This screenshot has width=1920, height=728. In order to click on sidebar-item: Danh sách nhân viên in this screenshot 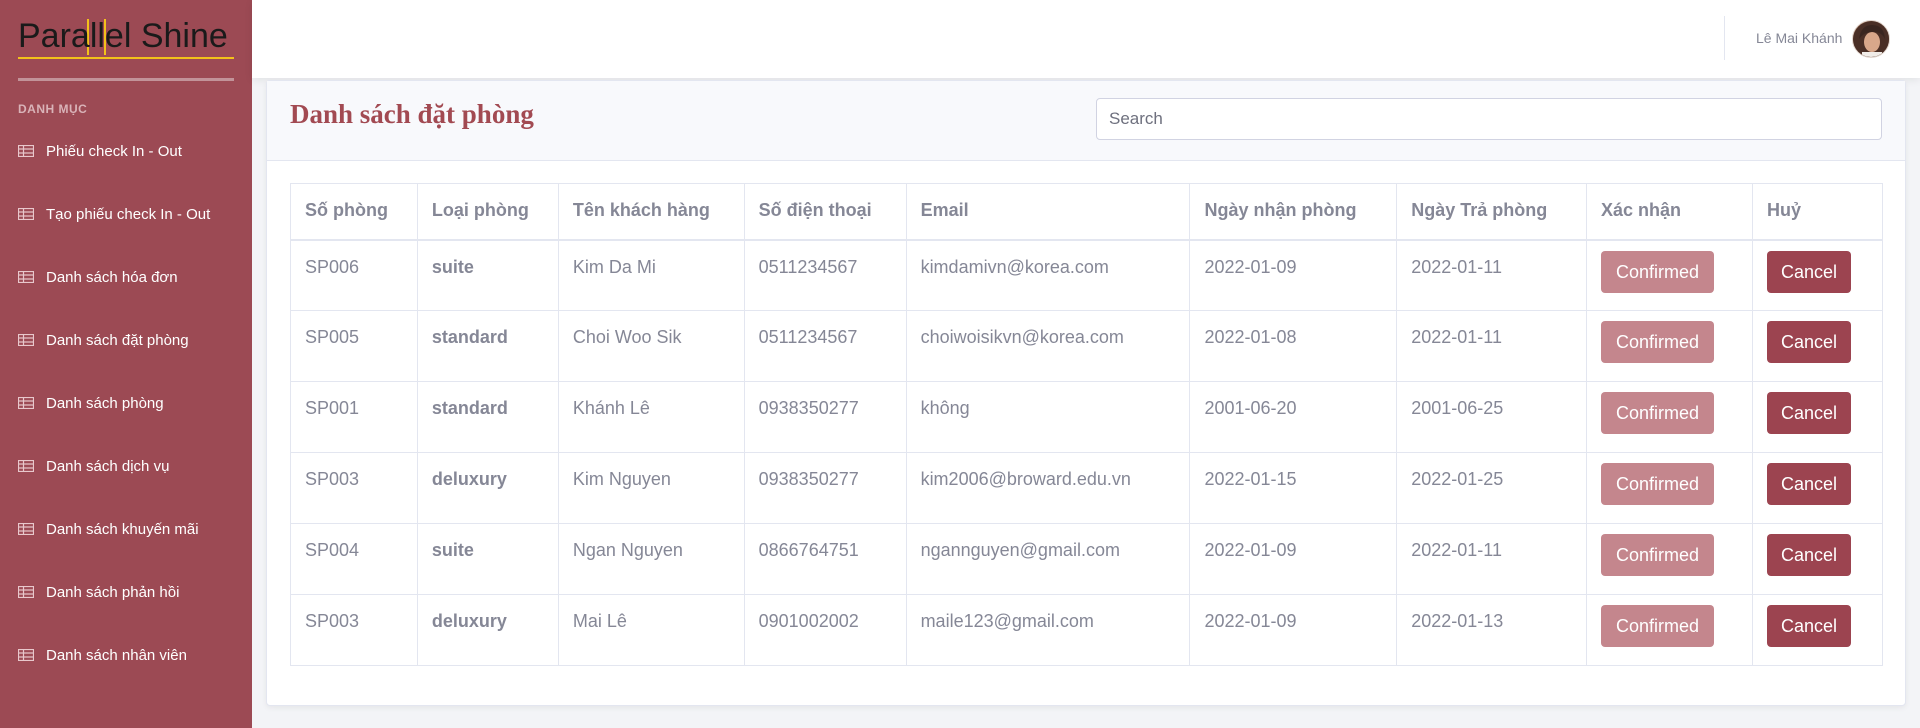, I will do `click(102, 655)`.